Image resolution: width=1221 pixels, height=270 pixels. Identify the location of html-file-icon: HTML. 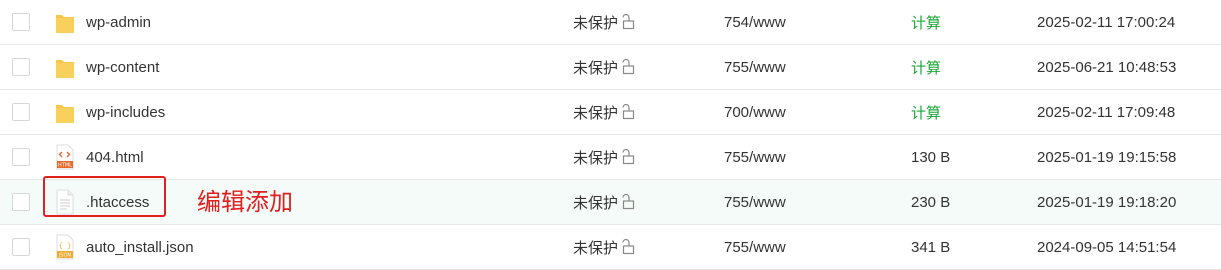
(65, 157).